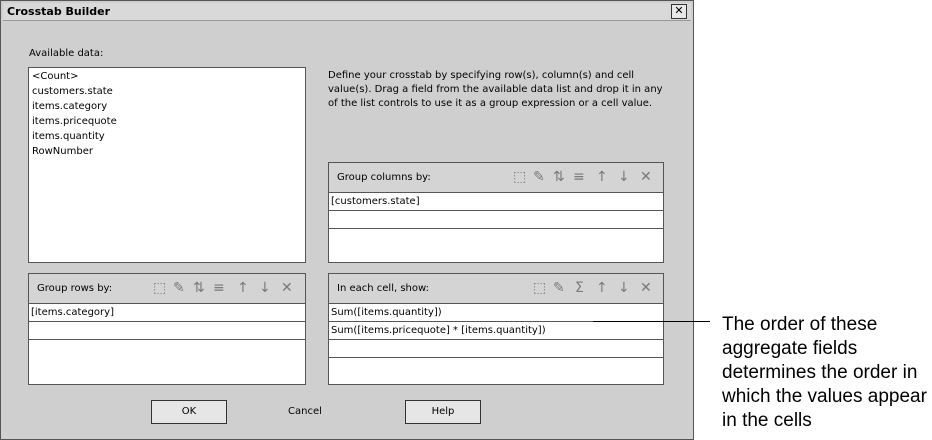  Describe the element at coordinates (651, 321) in the screenshot. I see `callout-line` at that location.